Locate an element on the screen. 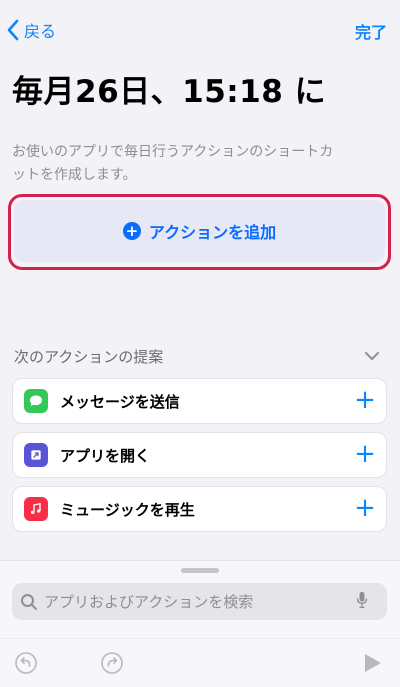 The image size is (400, 687). add-action-button: + アクションを追加 is located at coordinates (199, 231).